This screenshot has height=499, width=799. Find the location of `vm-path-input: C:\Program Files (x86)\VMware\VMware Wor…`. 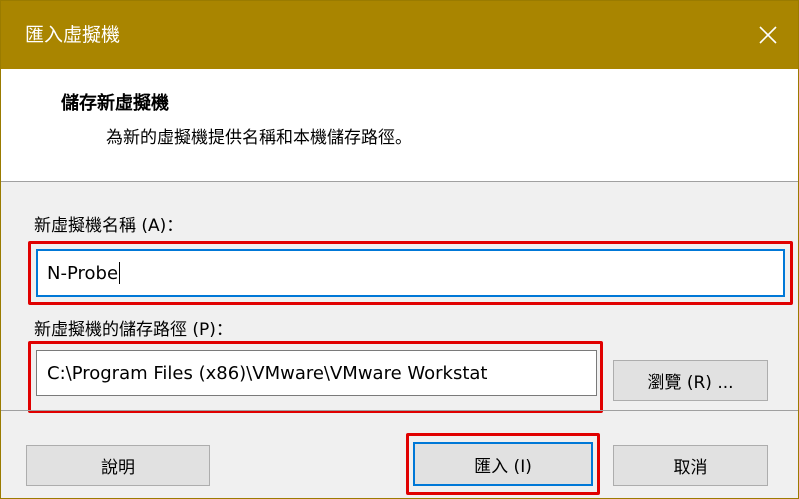

vm-path-input: C:\Program Files (x86)\VMware\VMware Wor… is located at coordinates (316, 373).